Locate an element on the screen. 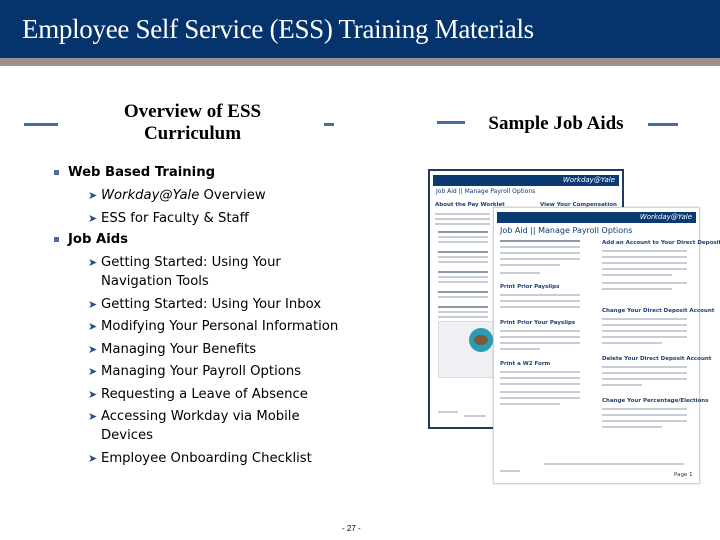  list-item: ➤ Managing Your Benefits is located at coordinates (197, 349).